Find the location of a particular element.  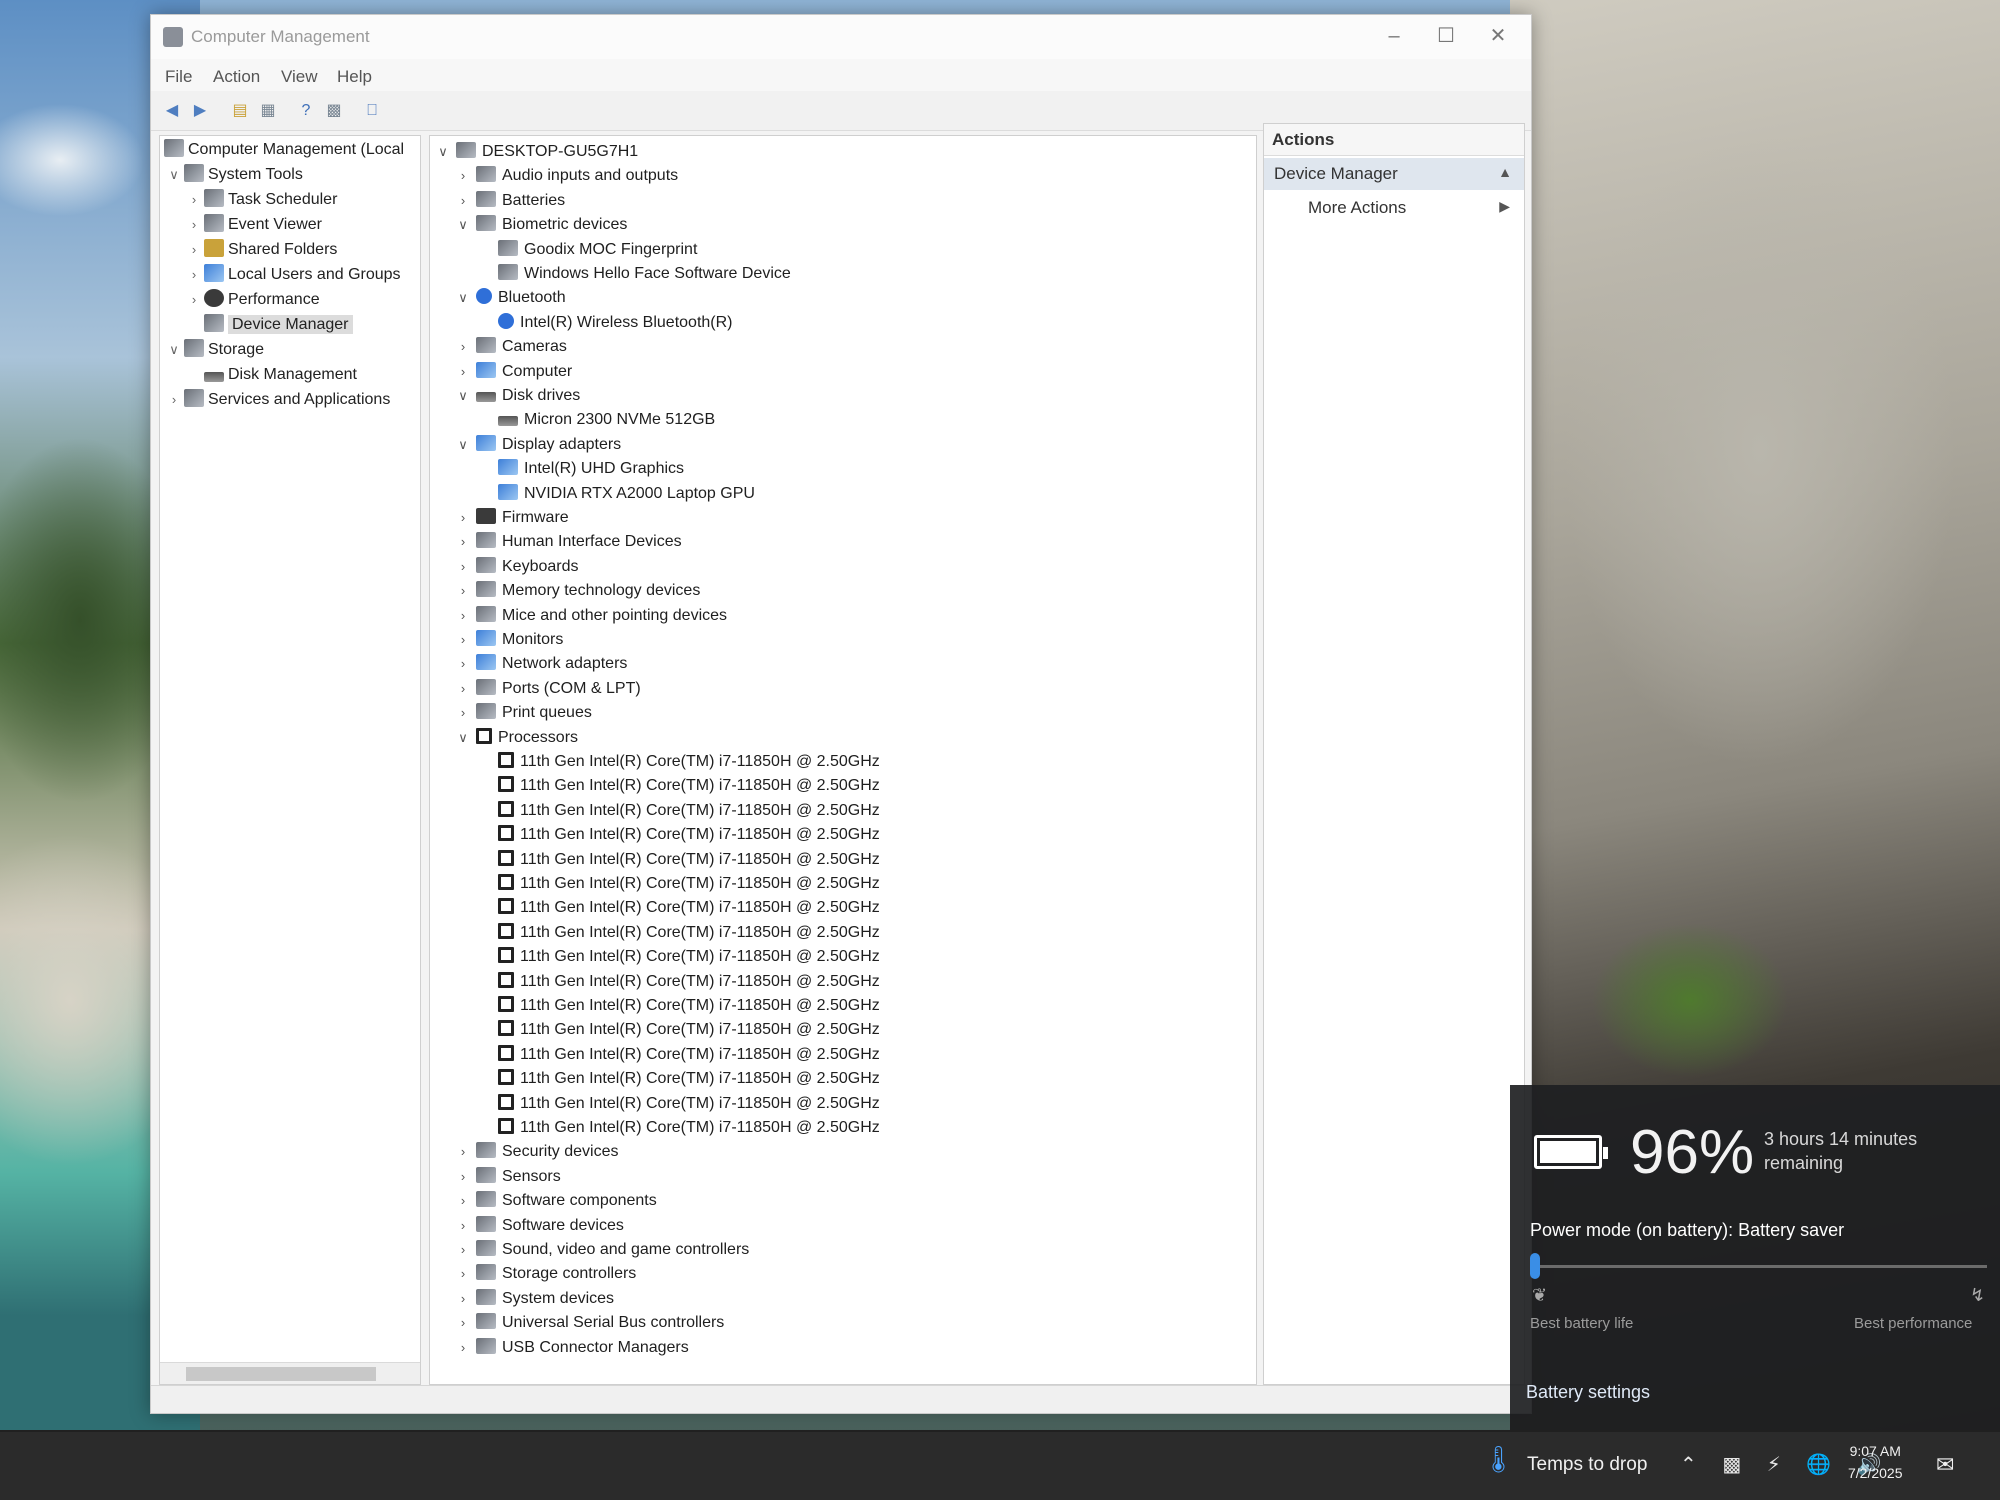

device-tree-root: ∨ DESKTOP-GU5G7H1 is located at coordinates (536, 152).